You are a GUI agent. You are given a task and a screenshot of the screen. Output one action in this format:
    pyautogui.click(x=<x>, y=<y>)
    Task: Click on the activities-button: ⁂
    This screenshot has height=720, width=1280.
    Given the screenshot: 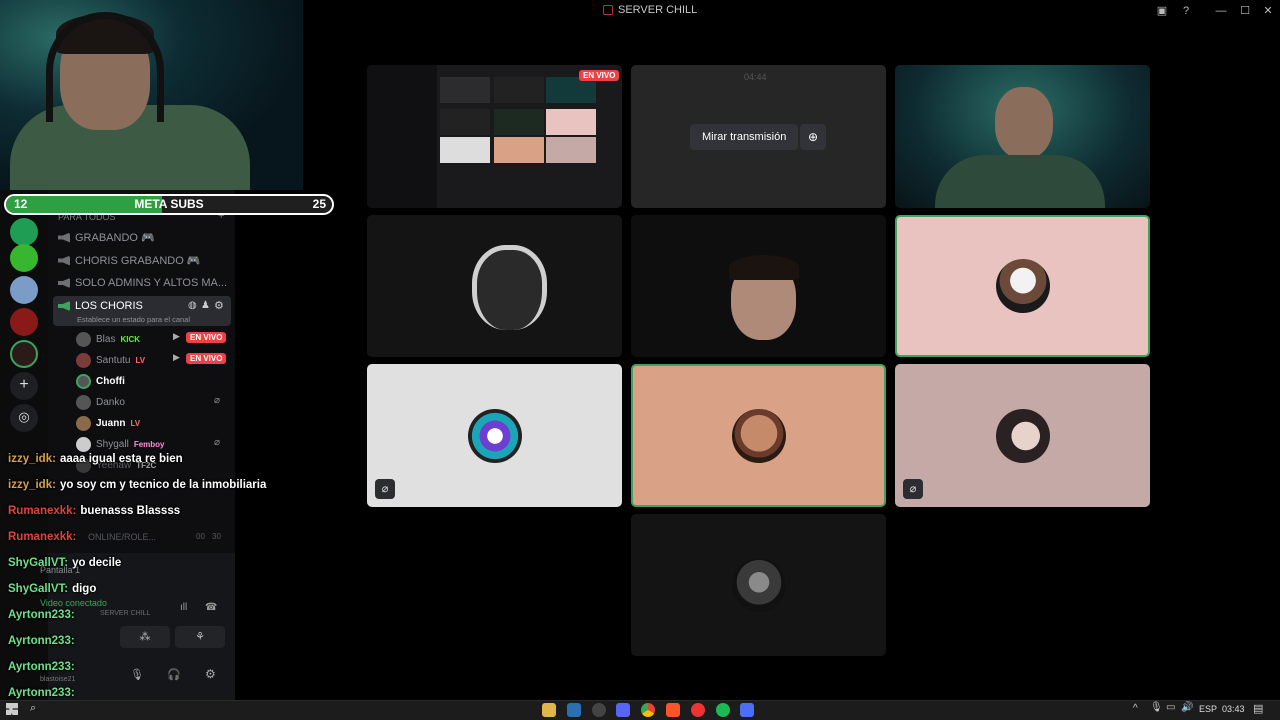 What is the action you would take?
    pyautogui.click(x=145, y=637)
    